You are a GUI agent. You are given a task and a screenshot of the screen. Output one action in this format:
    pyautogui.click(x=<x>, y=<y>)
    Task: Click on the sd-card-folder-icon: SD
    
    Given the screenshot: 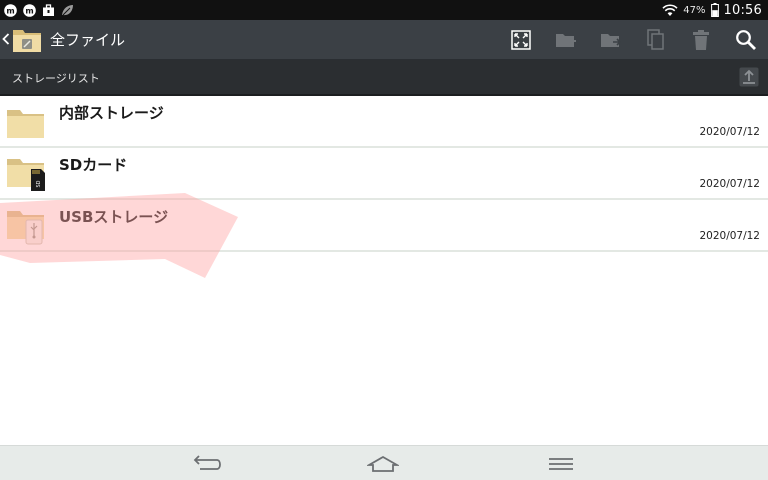 What is the action you would take?
    pyautogui.click(x=26, y=174)
    